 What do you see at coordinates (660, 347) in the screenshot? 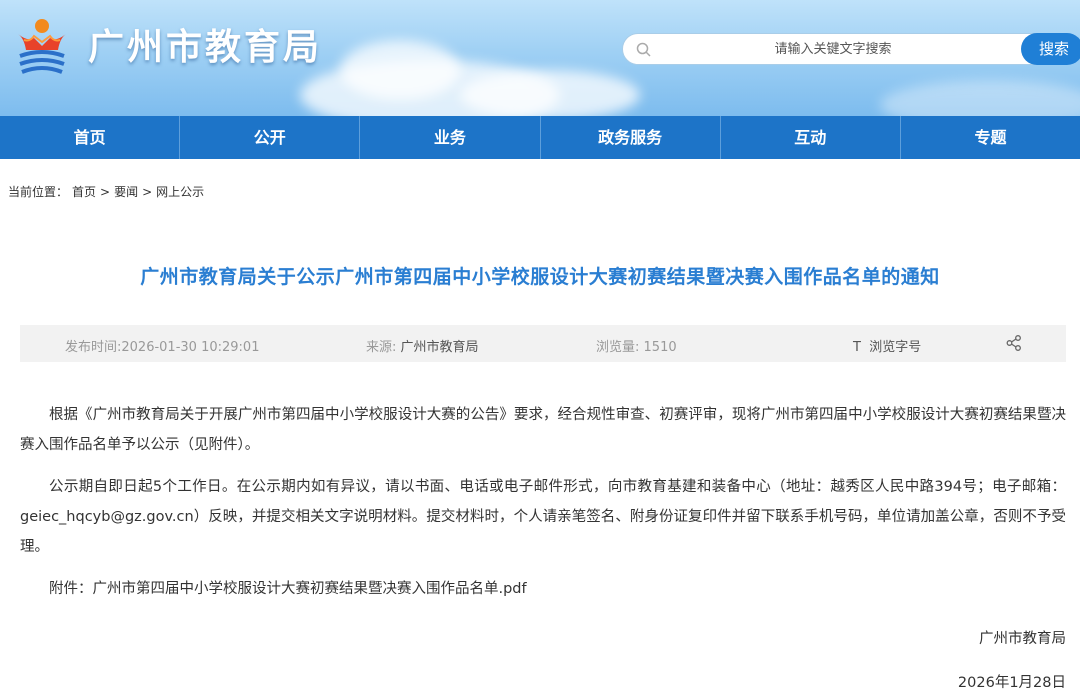
I see `views-value: 1510` at bounding box center [660, 347].